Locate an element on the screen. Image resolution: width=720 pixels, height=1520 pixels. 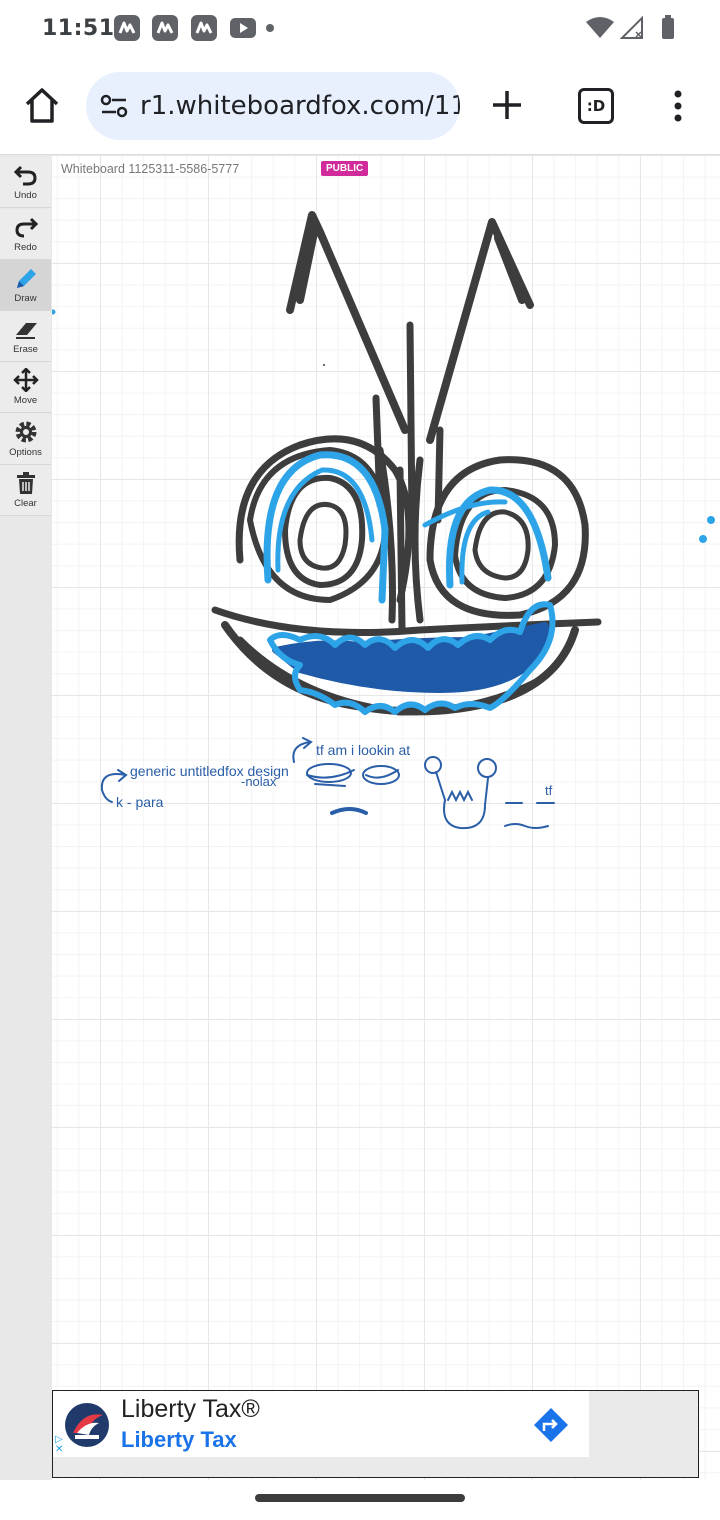
clear-button: Clear is located at coordinates (25, 490).